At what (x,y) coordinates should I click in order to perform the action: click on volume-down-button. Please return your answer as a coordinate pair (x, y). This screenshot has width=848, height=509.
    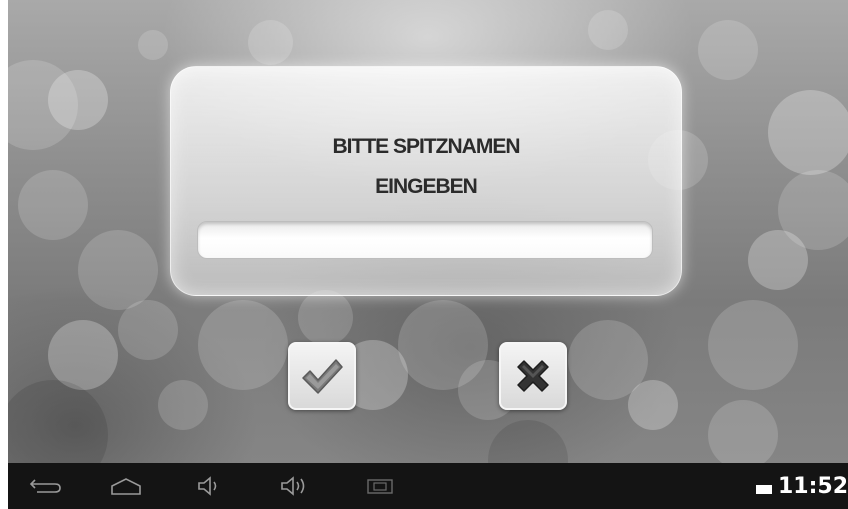
    Looking at the image, I should click on (210, 486).